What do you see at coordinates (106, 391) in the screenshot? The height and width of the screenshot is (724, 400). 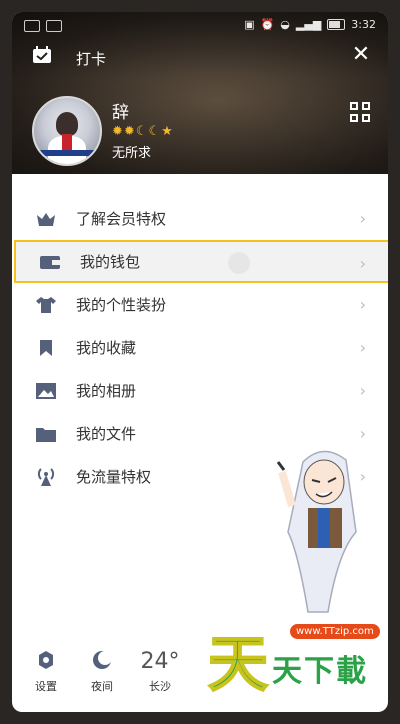 I see `menu-item-label: 我的相册` at bounding box center [106, 391].